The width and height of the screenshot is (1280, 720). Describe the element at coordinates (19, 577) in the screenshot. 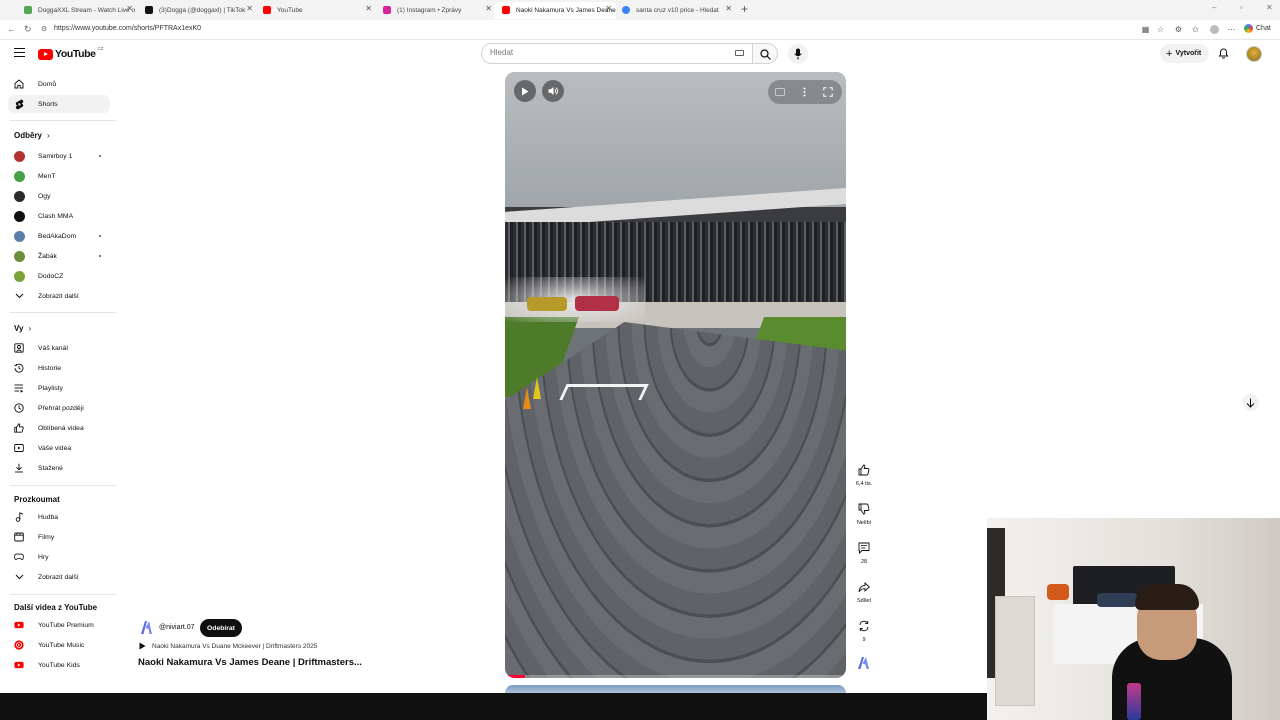

I see `chevron-down-icon` at that location.